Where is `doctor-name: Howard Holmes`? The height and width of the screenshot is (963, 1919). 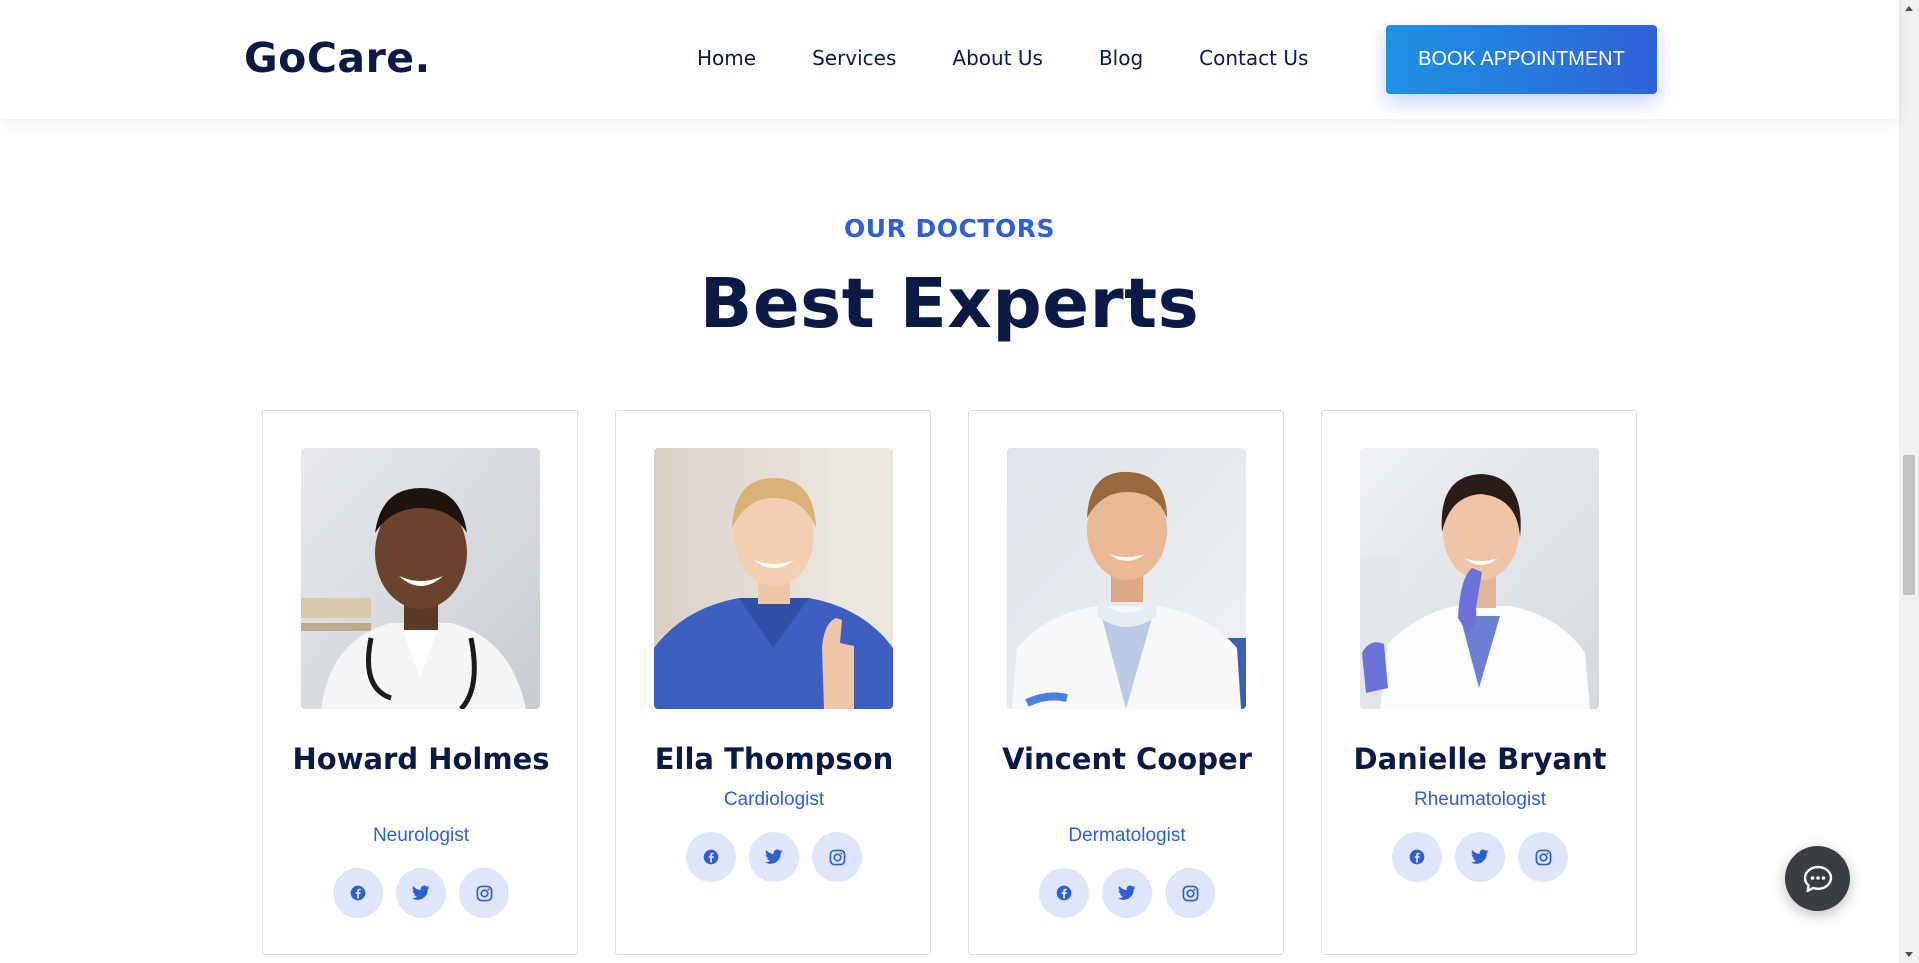
doctor-name: Howard Holmes is located at coordinates (421, 759).